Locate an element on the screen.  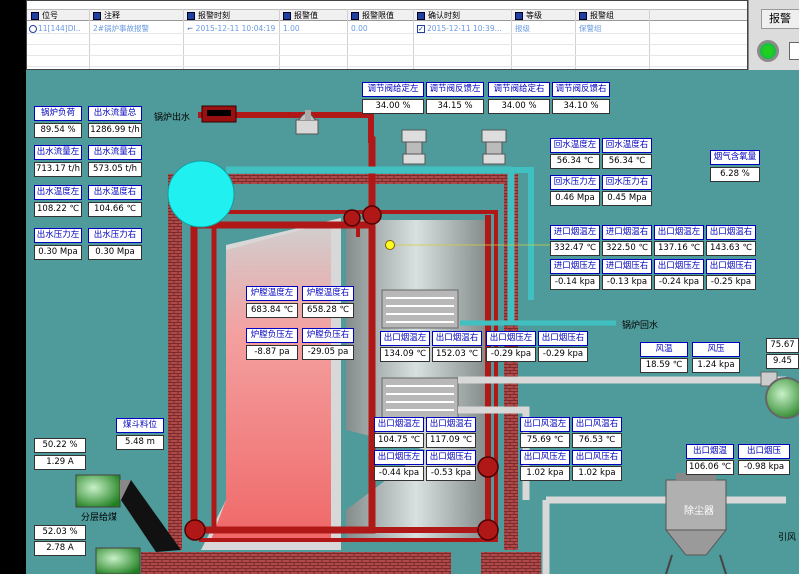
control-valve-left-icon is located at coordinates (414, 147).